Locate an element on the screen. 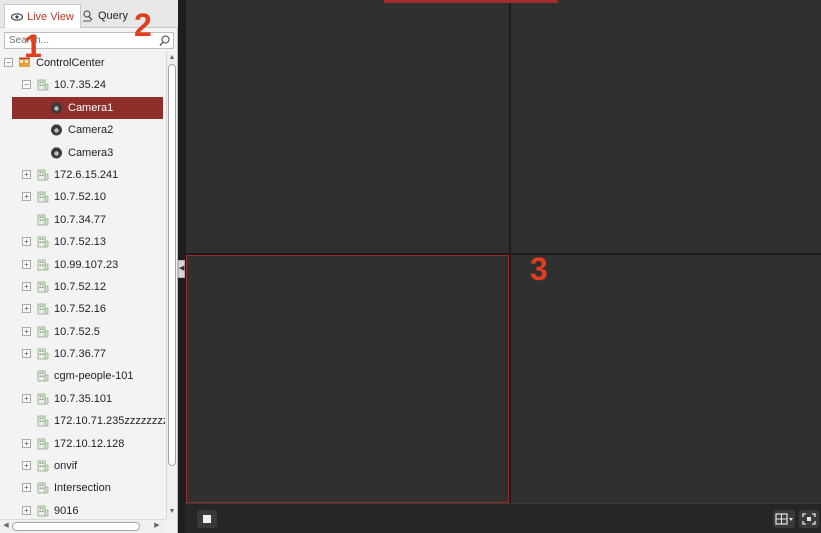 The image size is (821, 533). tree-item-10-7-52-10: +10.7.52.10 is located at coordinates (82, 197).